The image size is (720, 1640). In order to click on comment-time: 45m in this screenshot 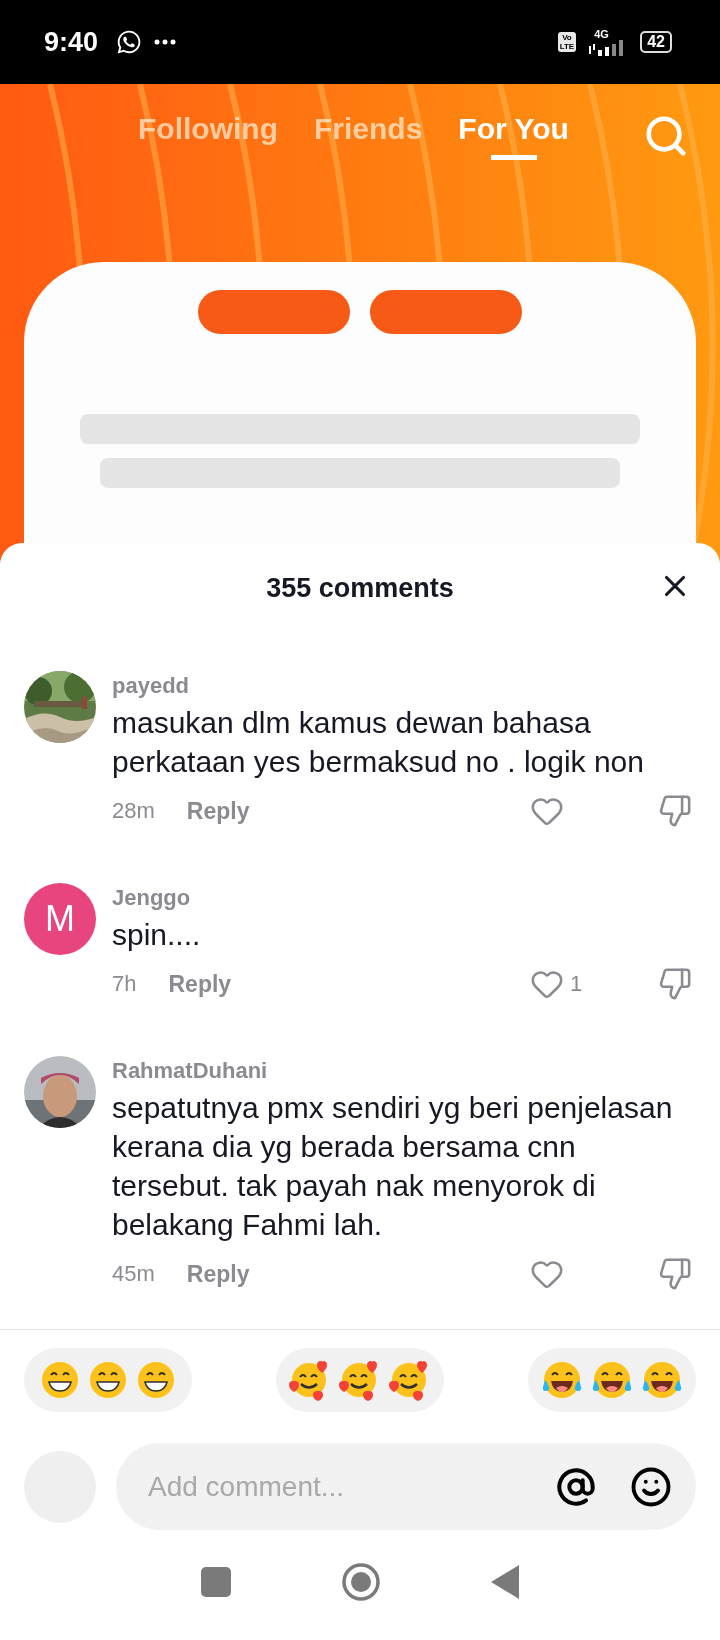, I will do `click(133, 1274)`.